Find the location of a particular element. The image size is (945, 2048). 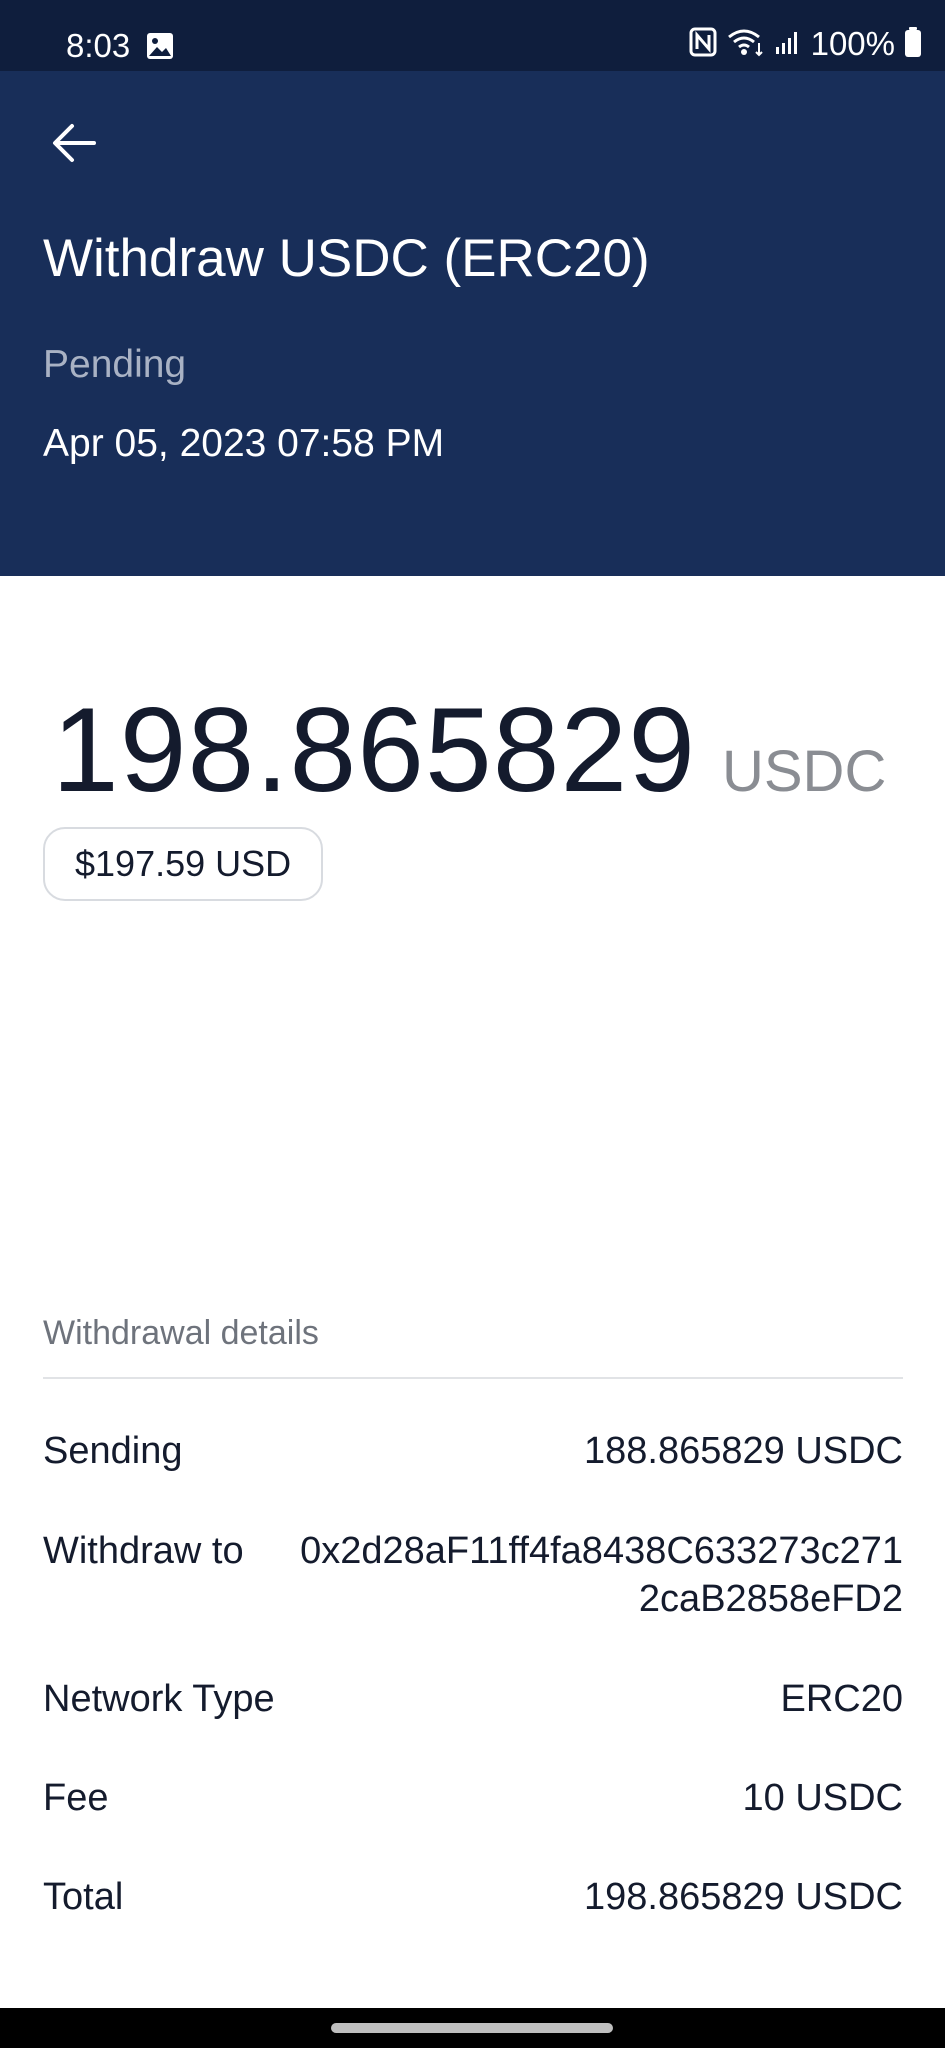

back-button is located at coordinates (74, 143).